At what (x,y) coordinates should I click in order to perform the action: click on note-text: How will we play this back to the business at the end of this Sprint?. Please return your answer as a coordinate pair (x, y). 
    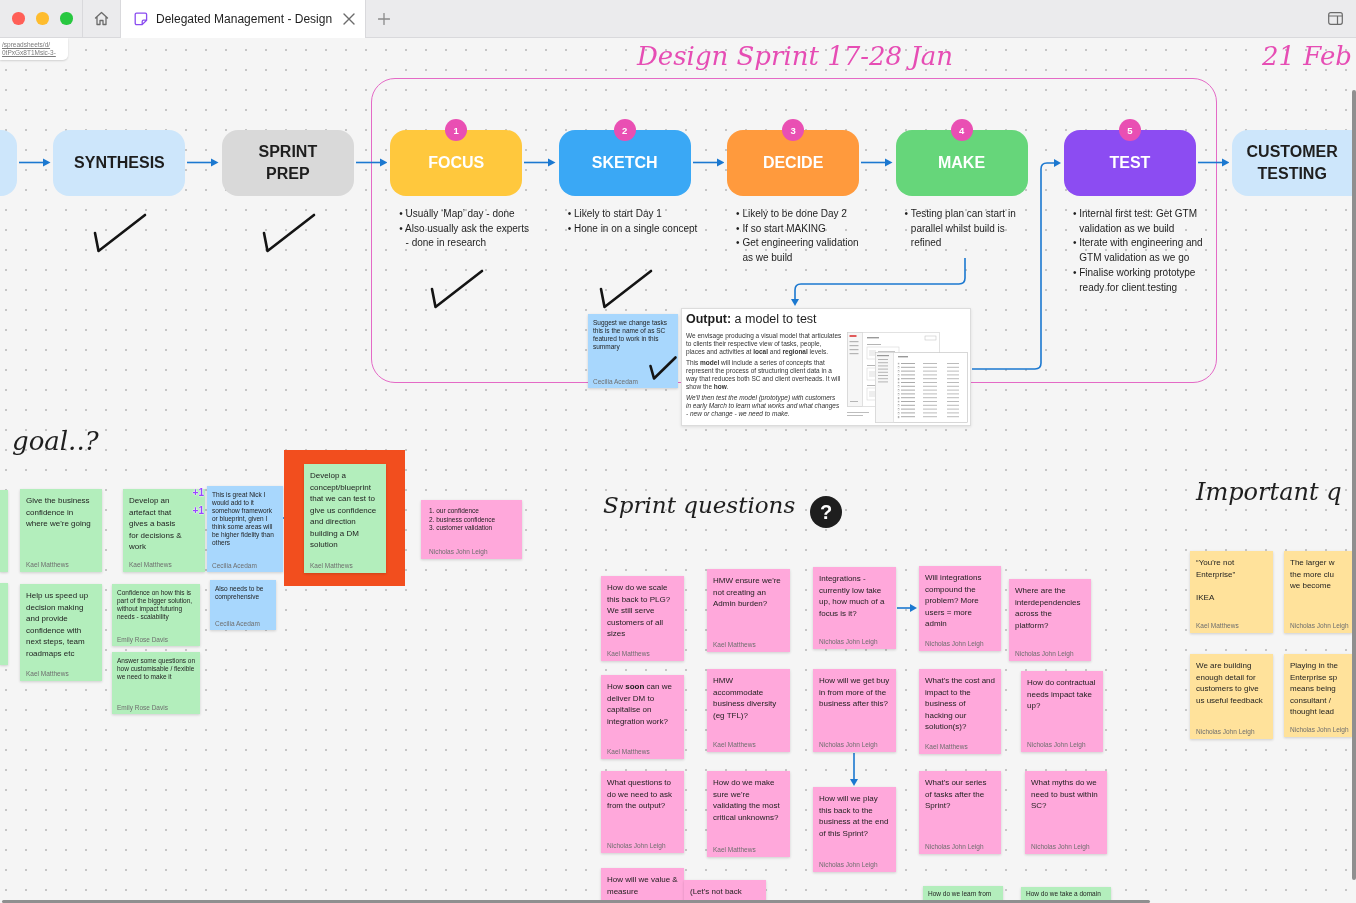
    Looking at the image, I should click on (854, 816).